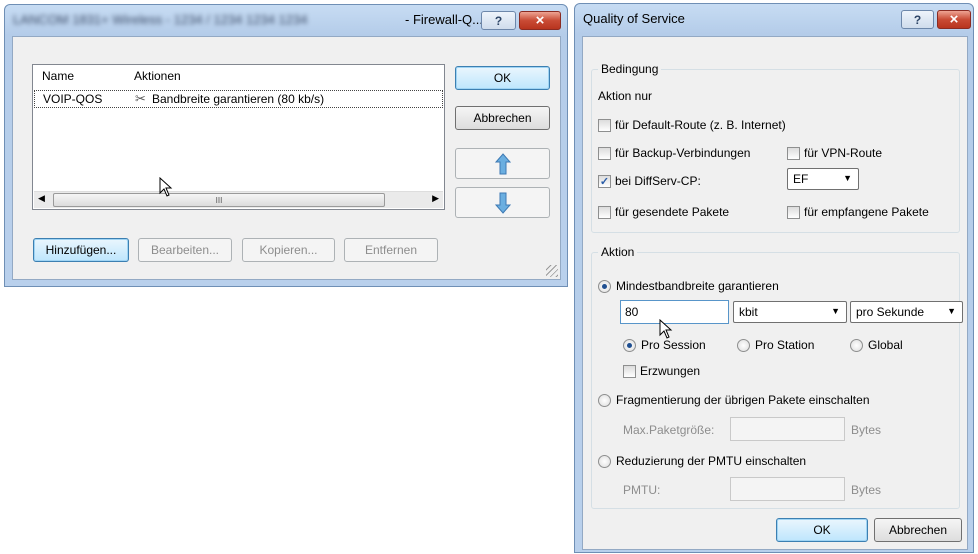 The height and width of the screenshot is (554, 978). Describe the element at coordinates (391, 250) in the screenshot. I see `remove-button: Entfernen` at that location.